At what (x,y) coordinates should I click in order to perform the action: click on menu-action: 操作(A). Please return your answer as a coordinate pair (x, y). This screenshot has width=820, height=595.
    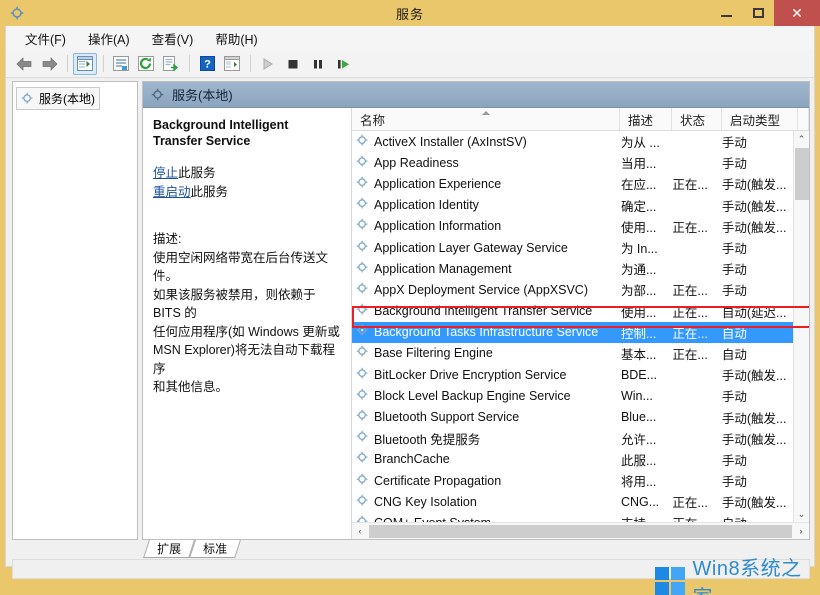
    Looking at the image, I should click on (109, 38).